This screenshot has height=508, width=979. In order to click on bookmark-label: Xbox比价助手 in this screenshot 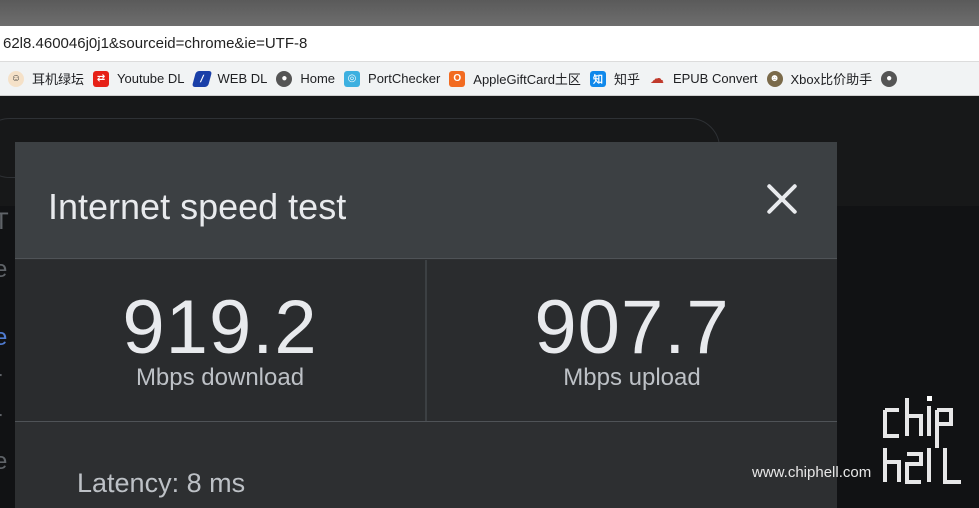, I will do `click(831, 79)`.